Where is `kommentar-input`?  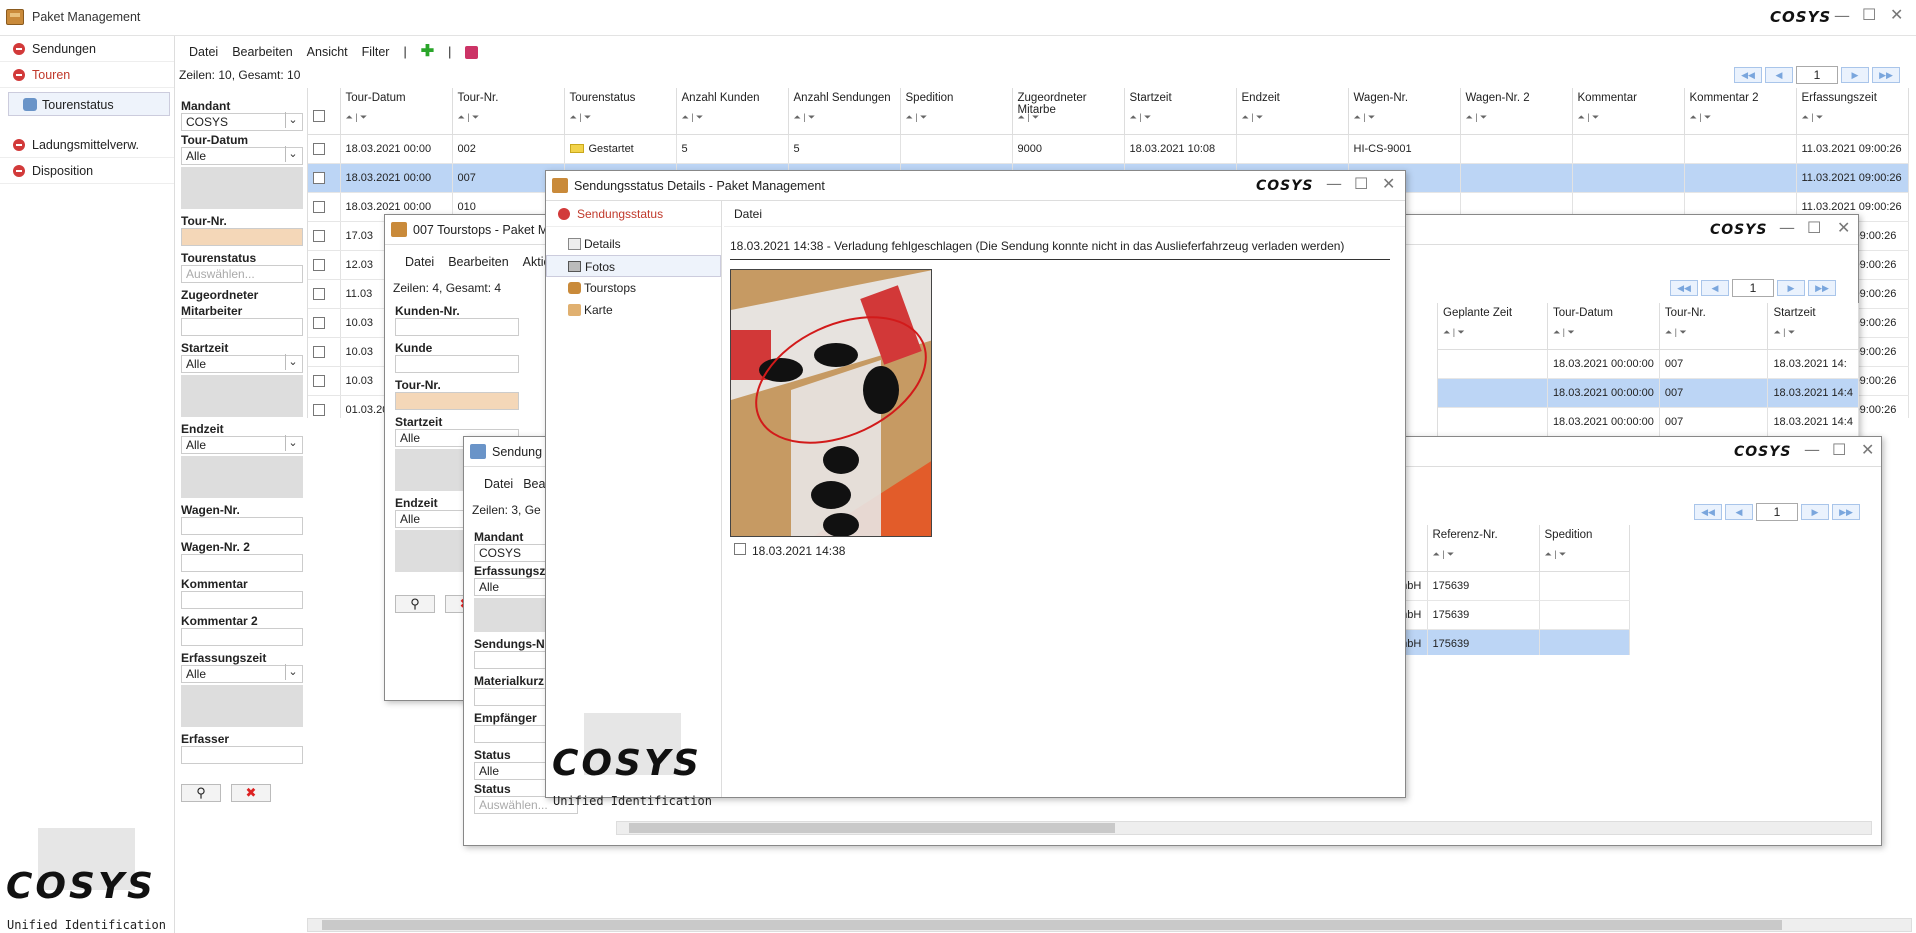 kommentar-input is located at coordinates (242, 600).